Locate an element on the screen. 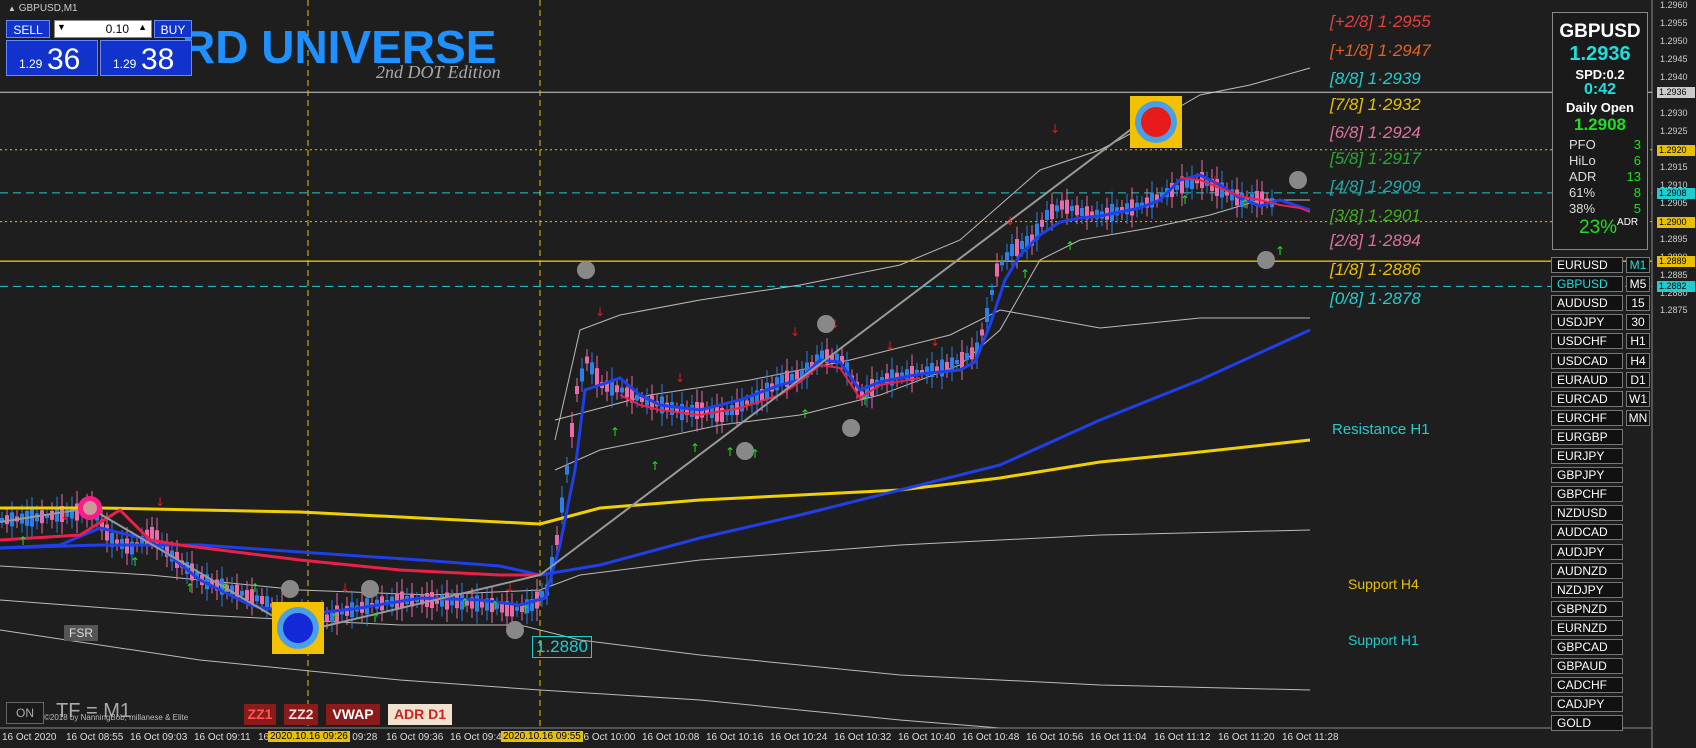  timeframe-button-h4: H4 is located at coordinates (1638, 360).